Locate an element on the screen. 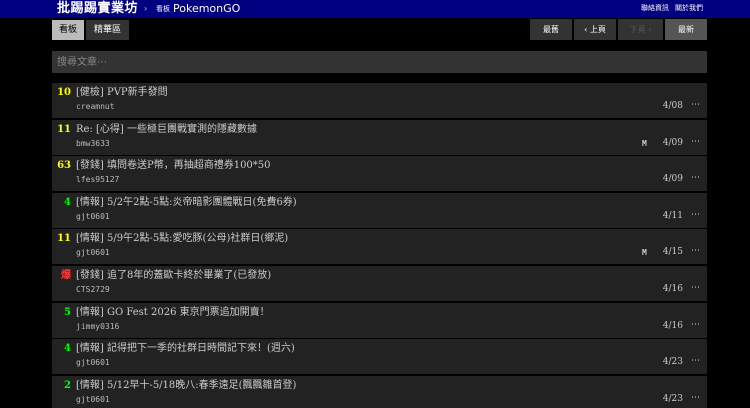  post-title-link: [情報] 5/9午2點-5點:愛吃豚(公母)社群日(鄉泥) is located at coordinates (182, 238).